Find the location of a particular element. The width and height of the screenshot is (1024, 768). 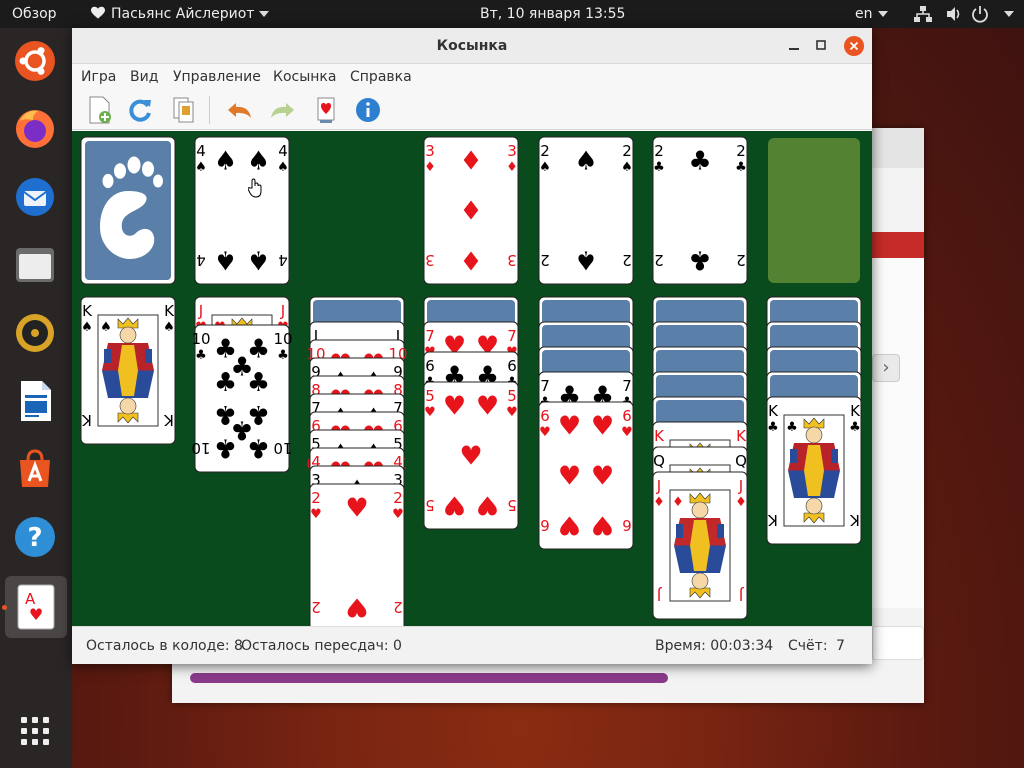

window-title: Косынка is located at coordinates (472, 46).